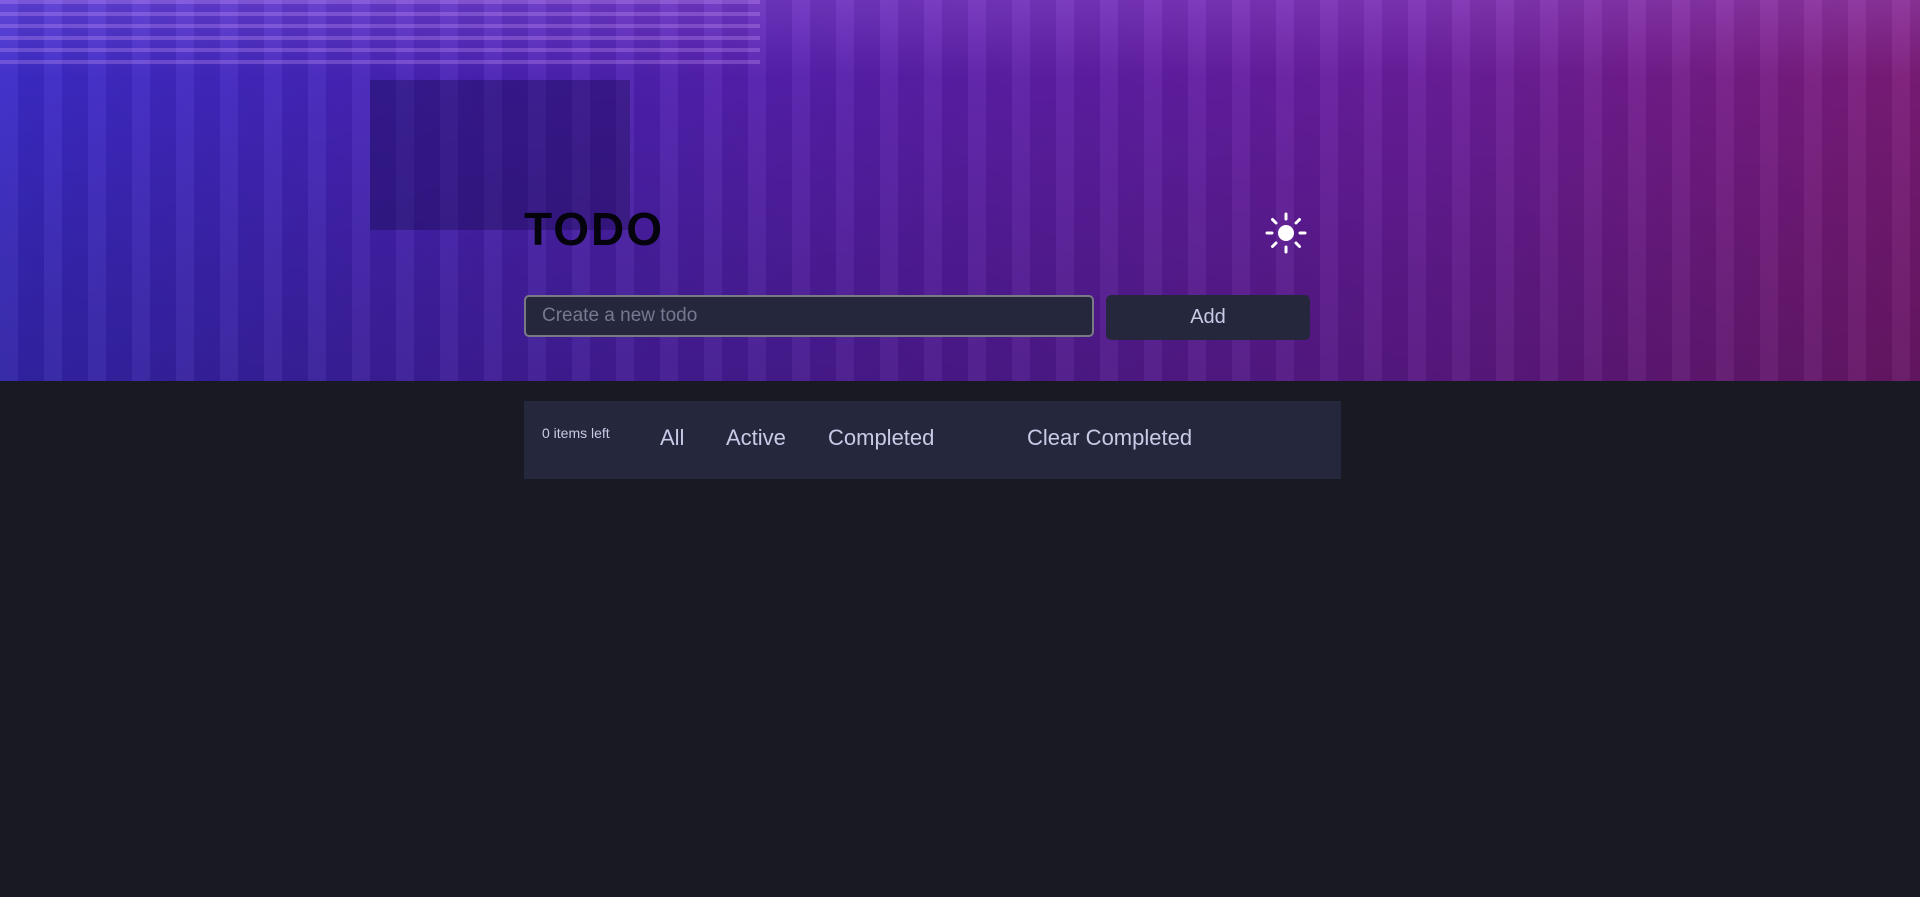 The width and height of the screenshot is (1920, 897). I want to click on page-title: TODO, so click(594, 229).